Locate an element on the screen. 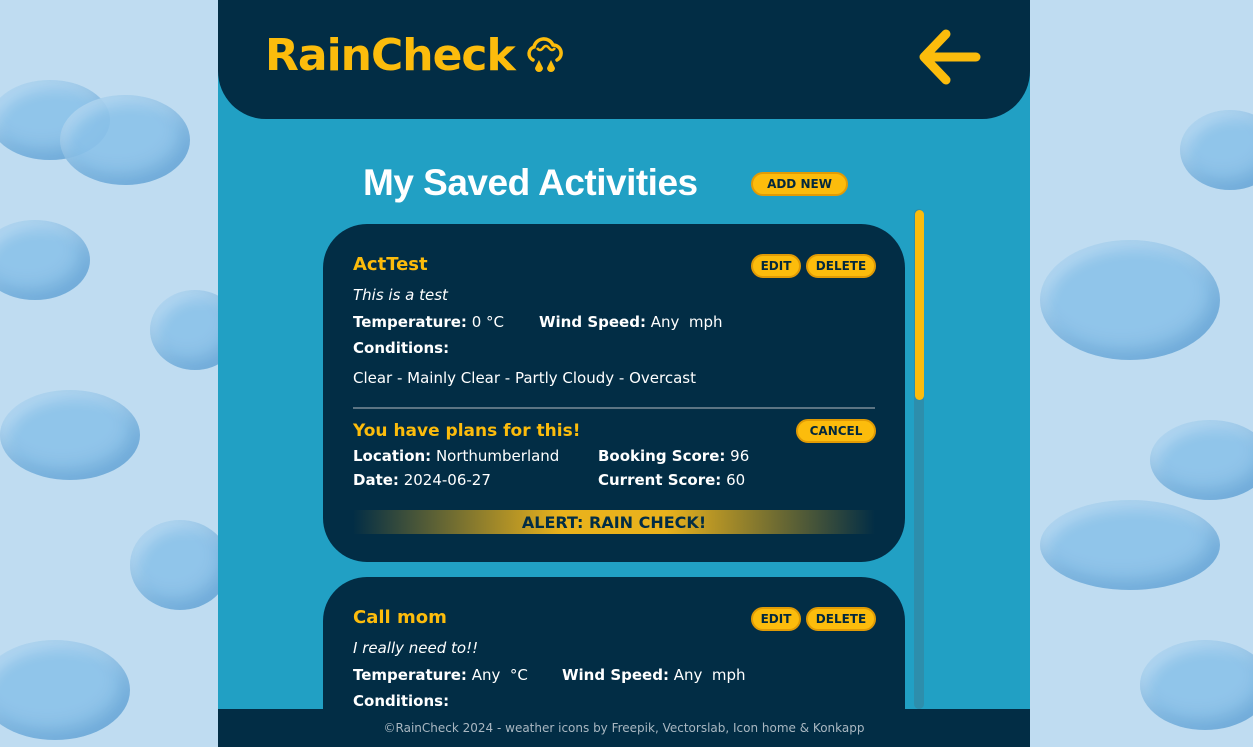 This screenshot has width=1253, height=747. location-row: Location: Northumberland is located at coordinates (456, 456).